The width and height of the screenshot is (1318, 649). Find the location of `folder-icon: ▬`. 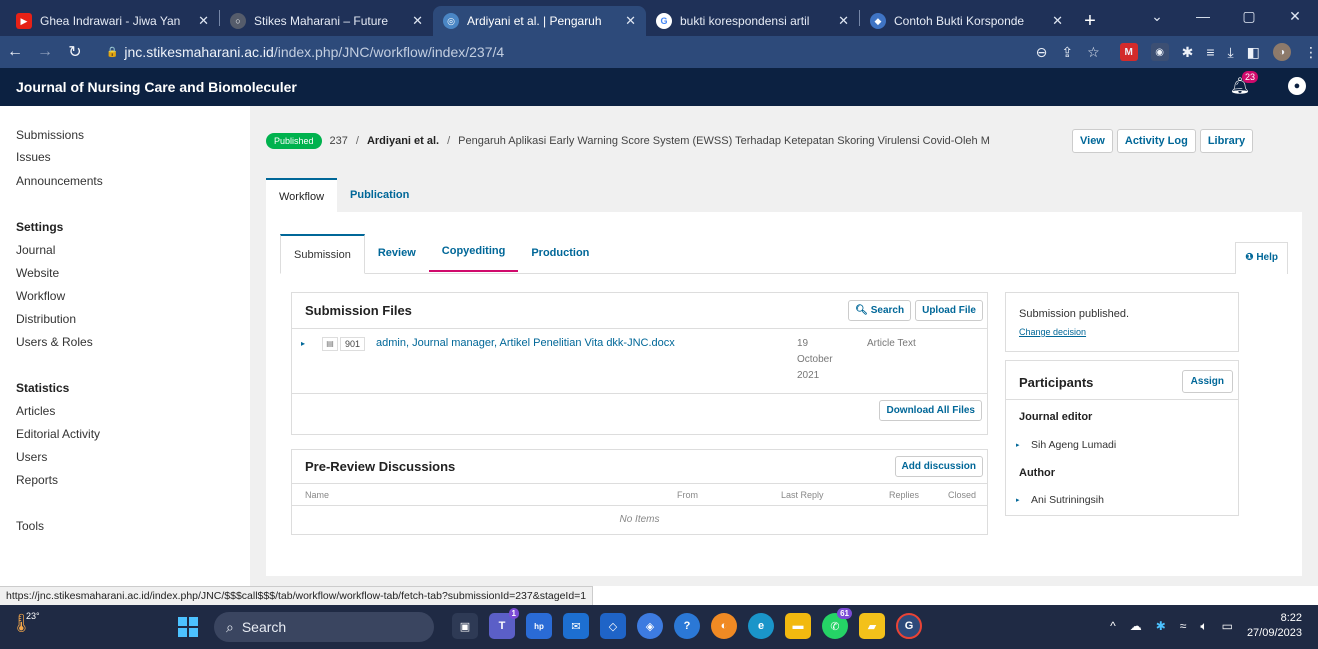

folder-icon: ▬ is located at coordinates (798, 626).